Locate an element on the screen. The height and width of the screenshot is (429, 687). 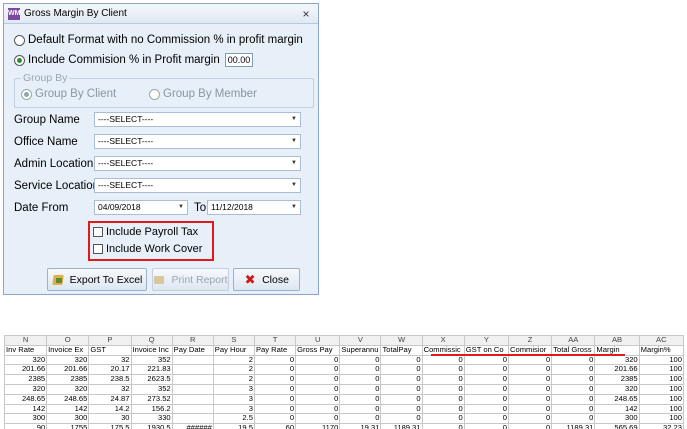
table-cell: 238.5 is located at coordinates (110, 379).